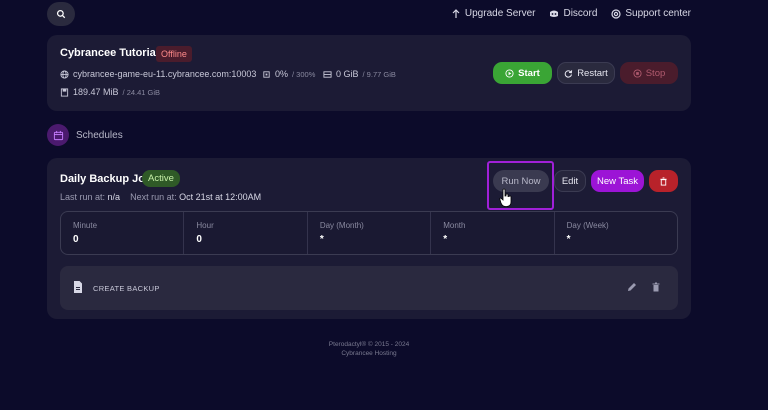  I want to click on cron-label: Day (Month), so click(341, 225).